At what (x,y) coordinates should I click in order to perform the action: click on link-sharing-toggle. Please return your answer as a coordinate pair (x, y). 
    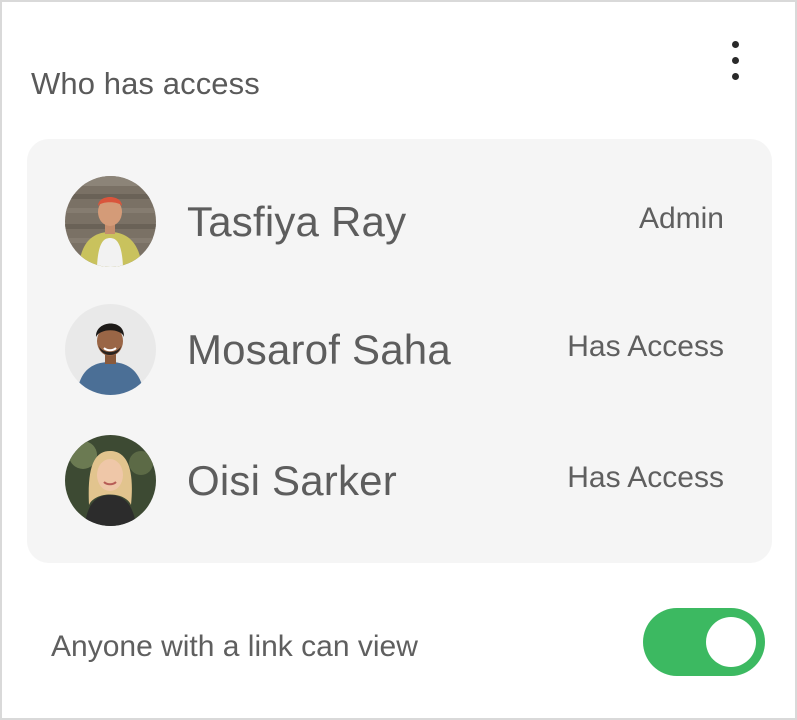
    Looking at the image, I should click on (704, 642).